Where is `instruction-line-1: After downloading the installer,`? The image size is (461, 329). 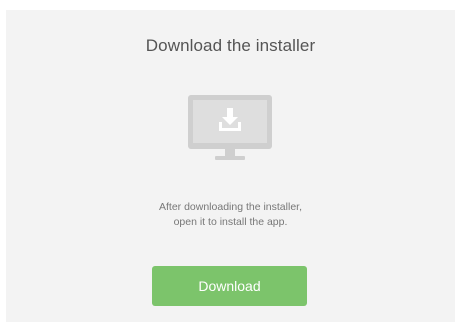 instruction-line-1: After downloading the installer, is located at coordinates (230, 207).